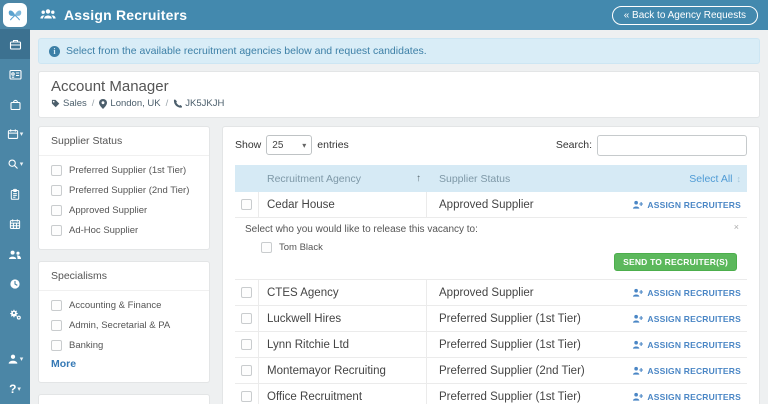 This screenshot has width=768, height=404. I want to click on briefcase-icon, so click(15, 44).